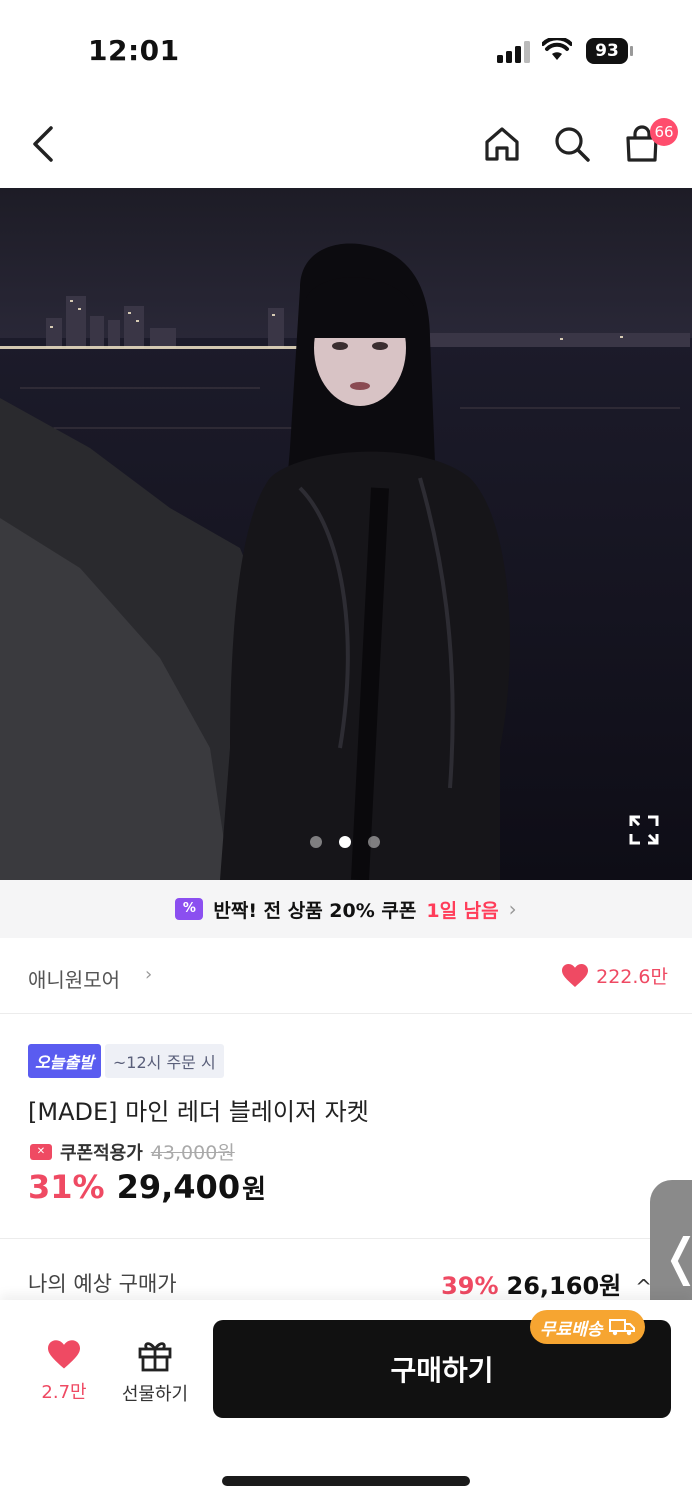  I want to click on divider, so click(346, 1238).